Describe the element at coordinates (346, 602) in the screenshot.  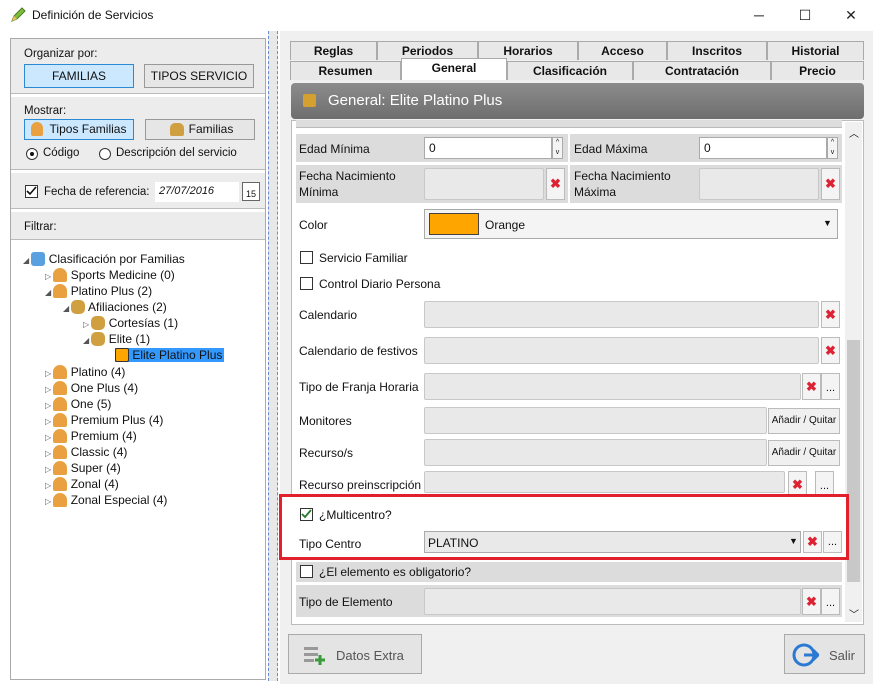
I see `tipo-elemento-label: Tipo de Elemento` at that location.